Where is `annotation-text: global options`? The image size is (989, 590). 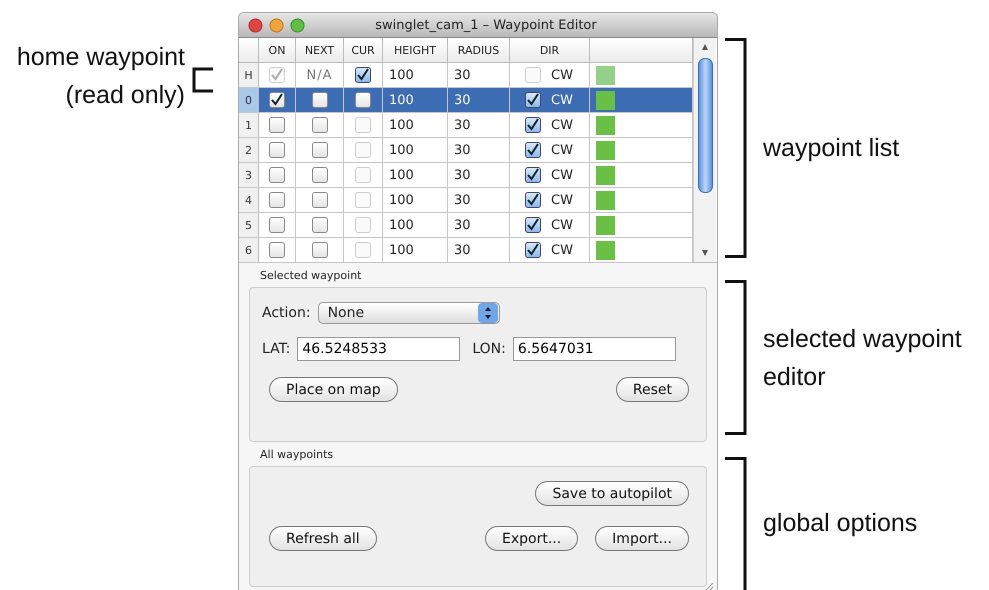
annotation-text: global options is located at coordinates (840, 523).